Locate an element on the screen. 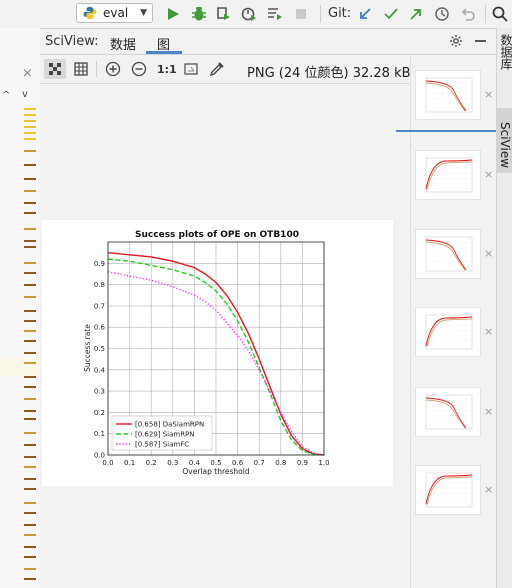 The width and height of the screenshot is (512, 588). chessboard-icon is located at coordinates (55, 69).